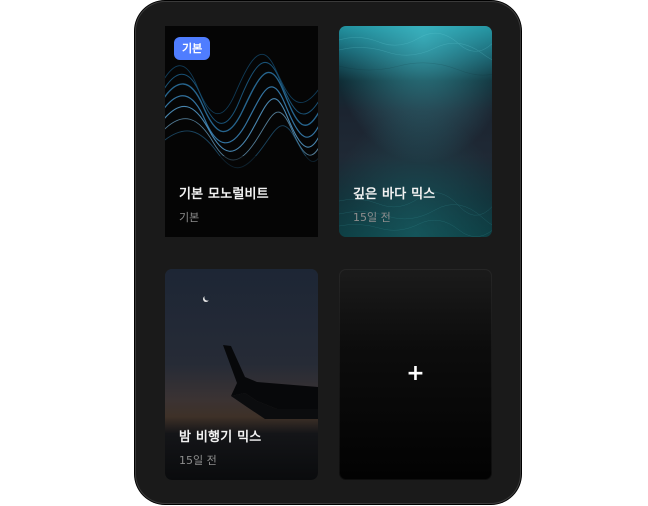 The width and height of the screenshot is (648, 506). Describe the element at coordinates (220, 437) in the screenshot. I see `card-title: 밤 비행기 믹스` at that location.